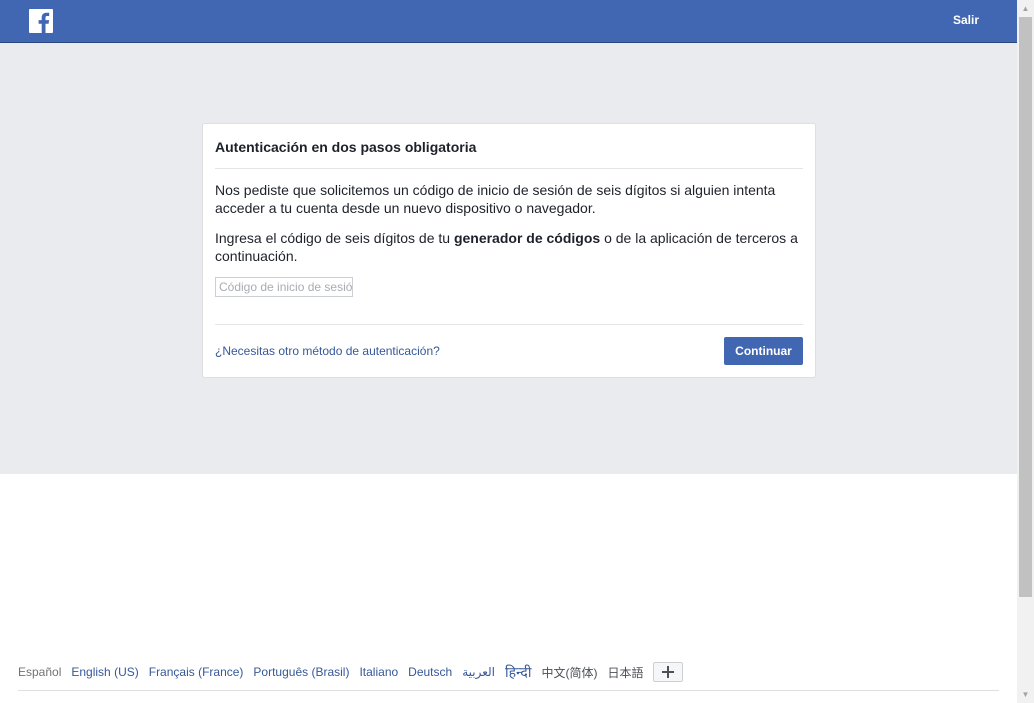  I want to click on add-language-button, so click(668, 672).